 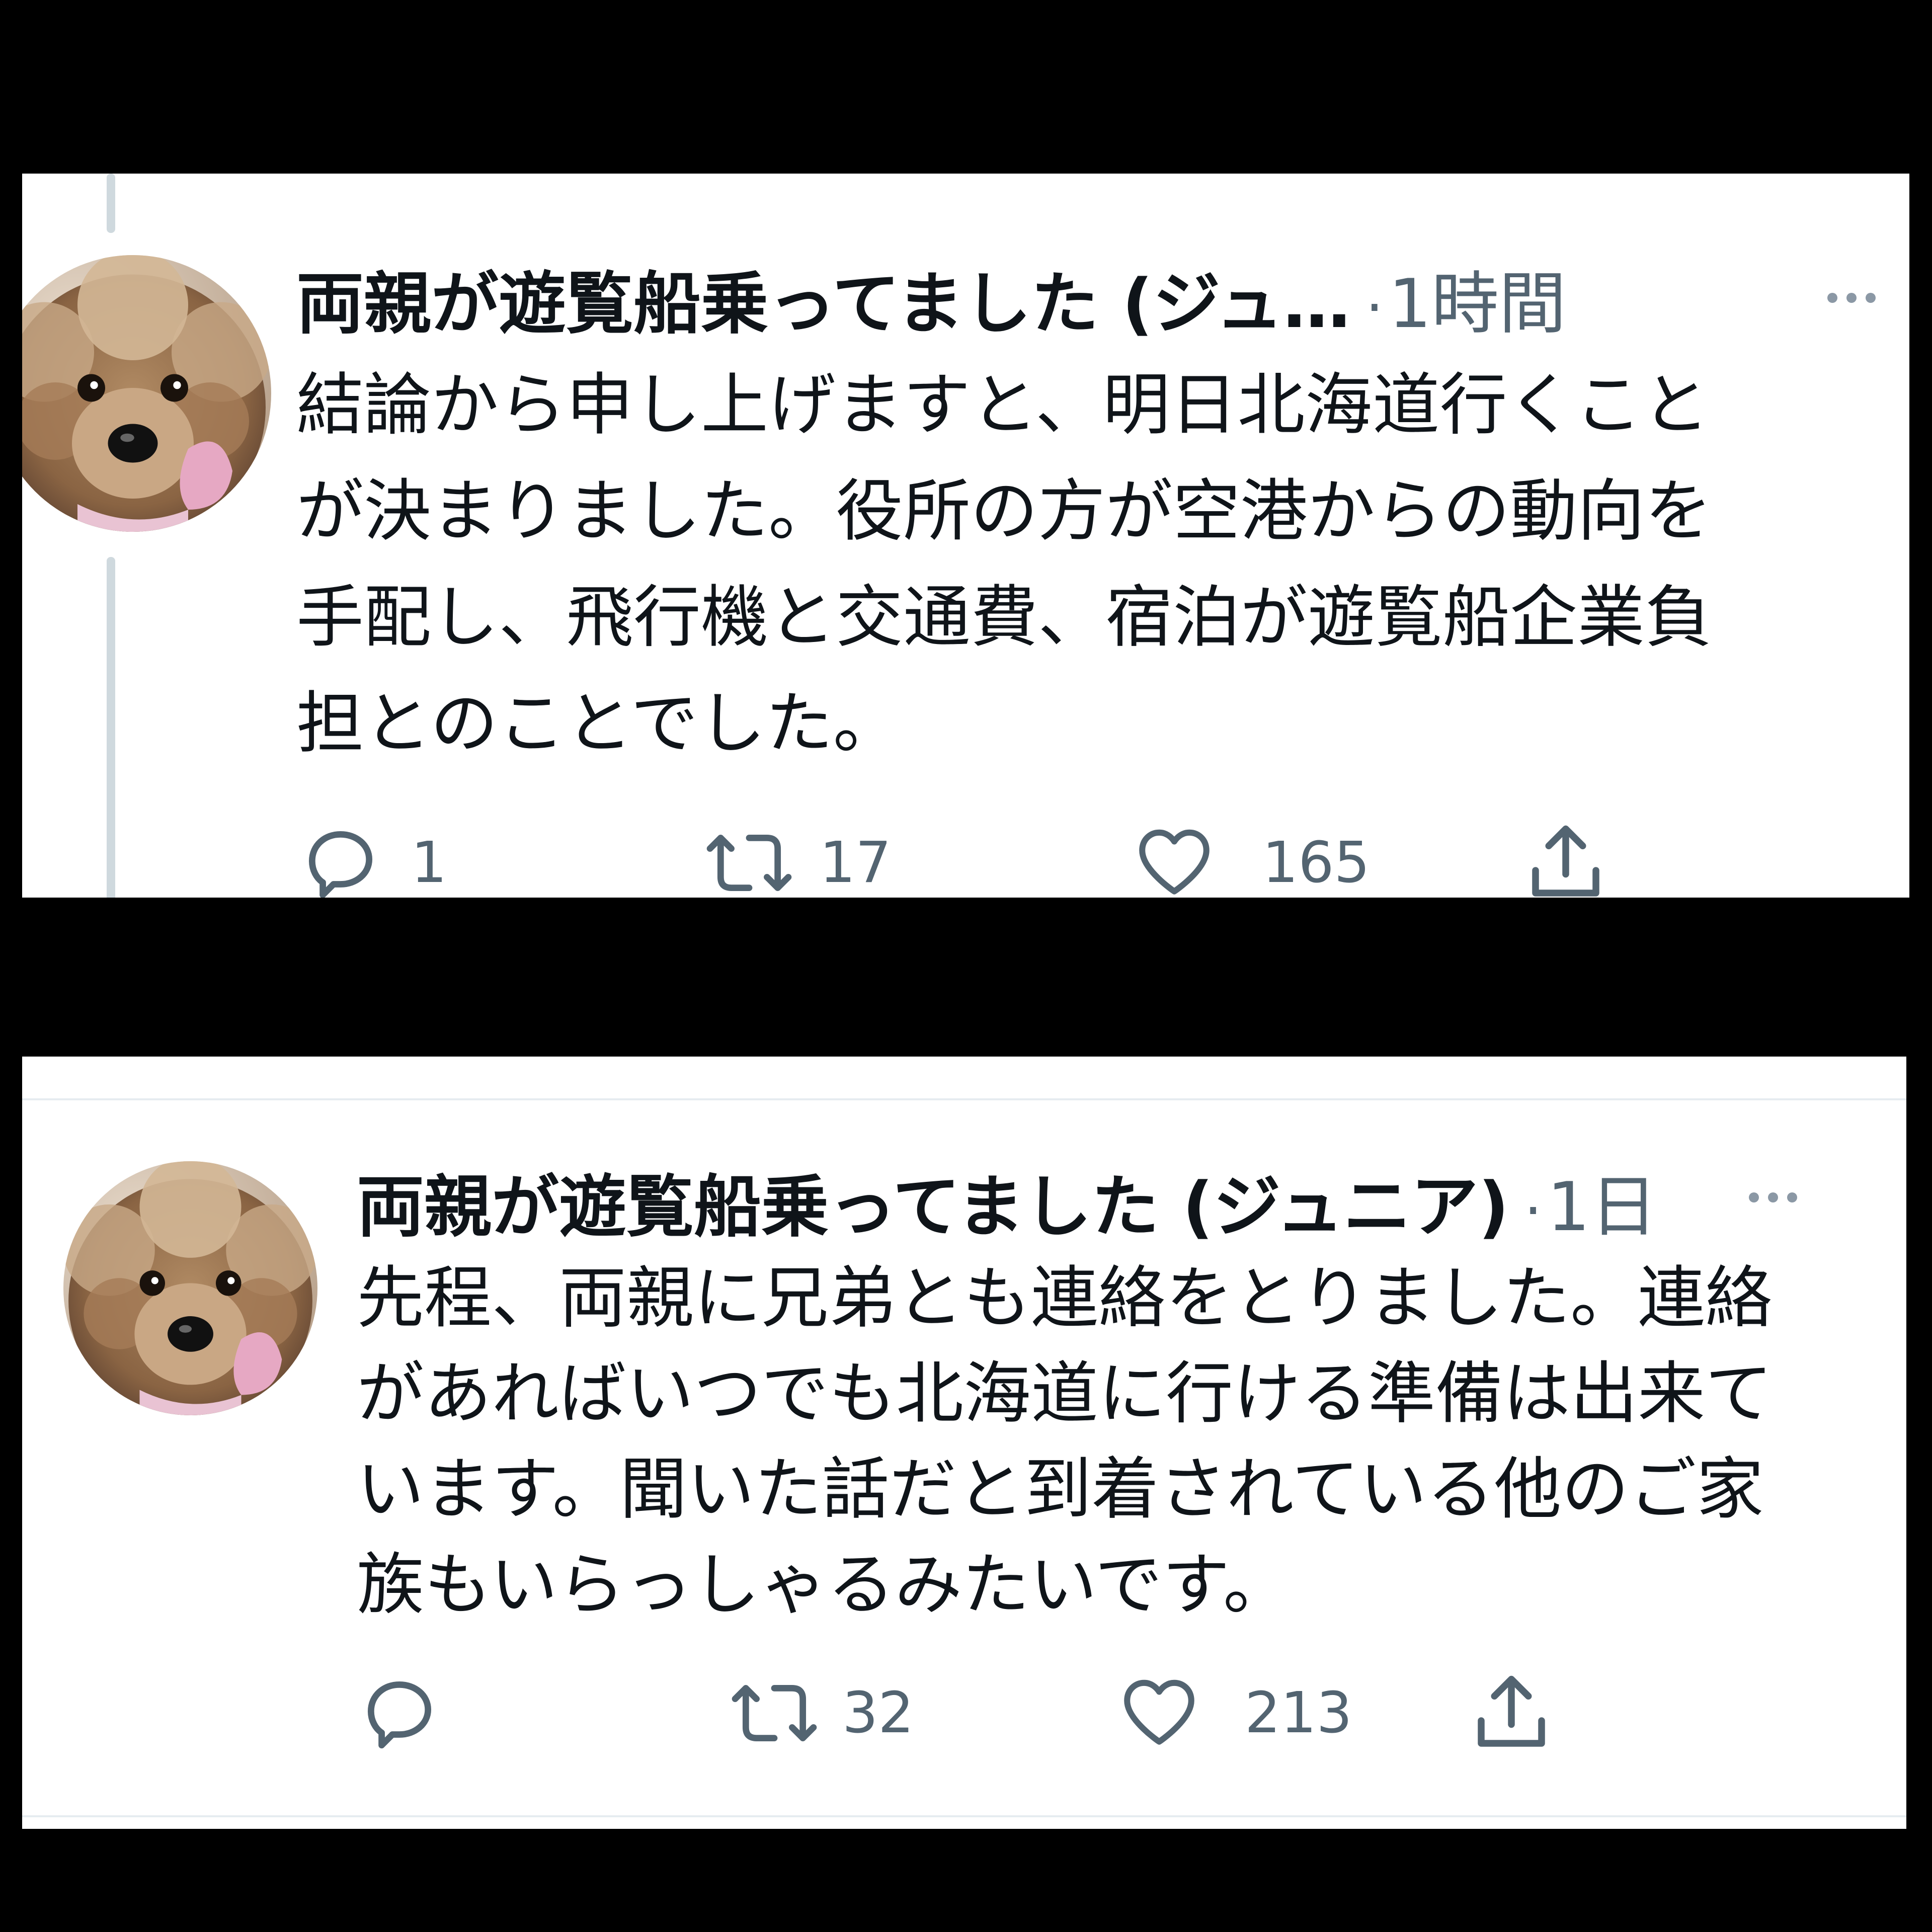 I want to click on timestamp: 1日, so click(x=1602, y=1201).